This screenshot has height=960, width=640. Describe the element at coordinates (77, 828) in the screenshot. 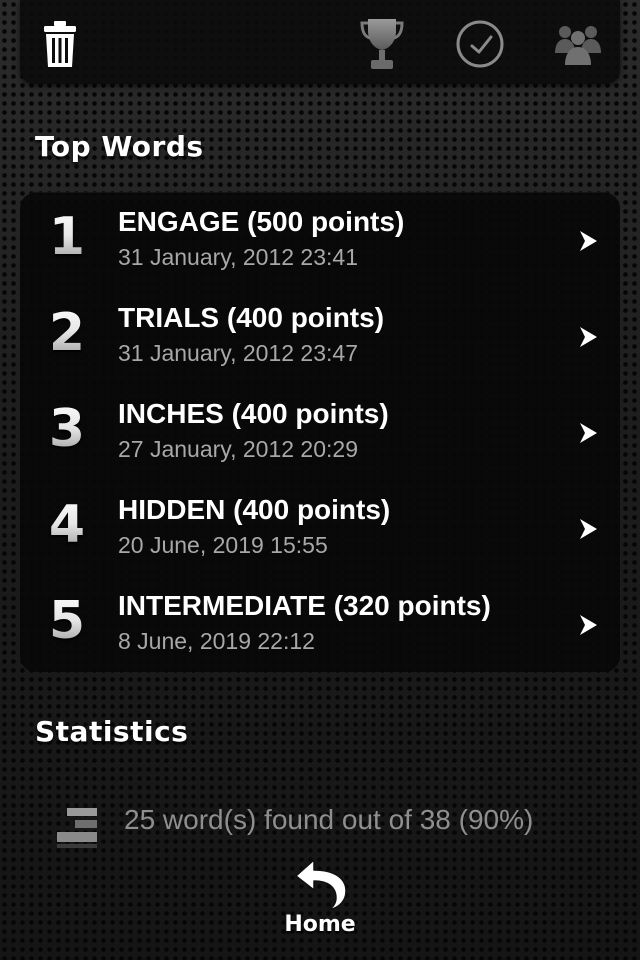

I see `bar-chart-icon` at that location.